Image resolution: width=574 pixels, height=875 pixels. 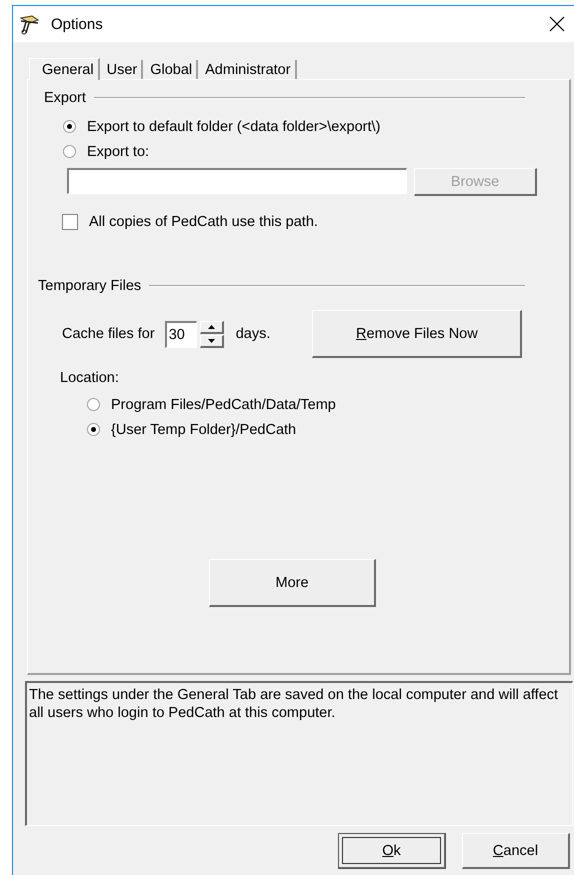 I want to click on more-button: More, so click(x=292, y=583).